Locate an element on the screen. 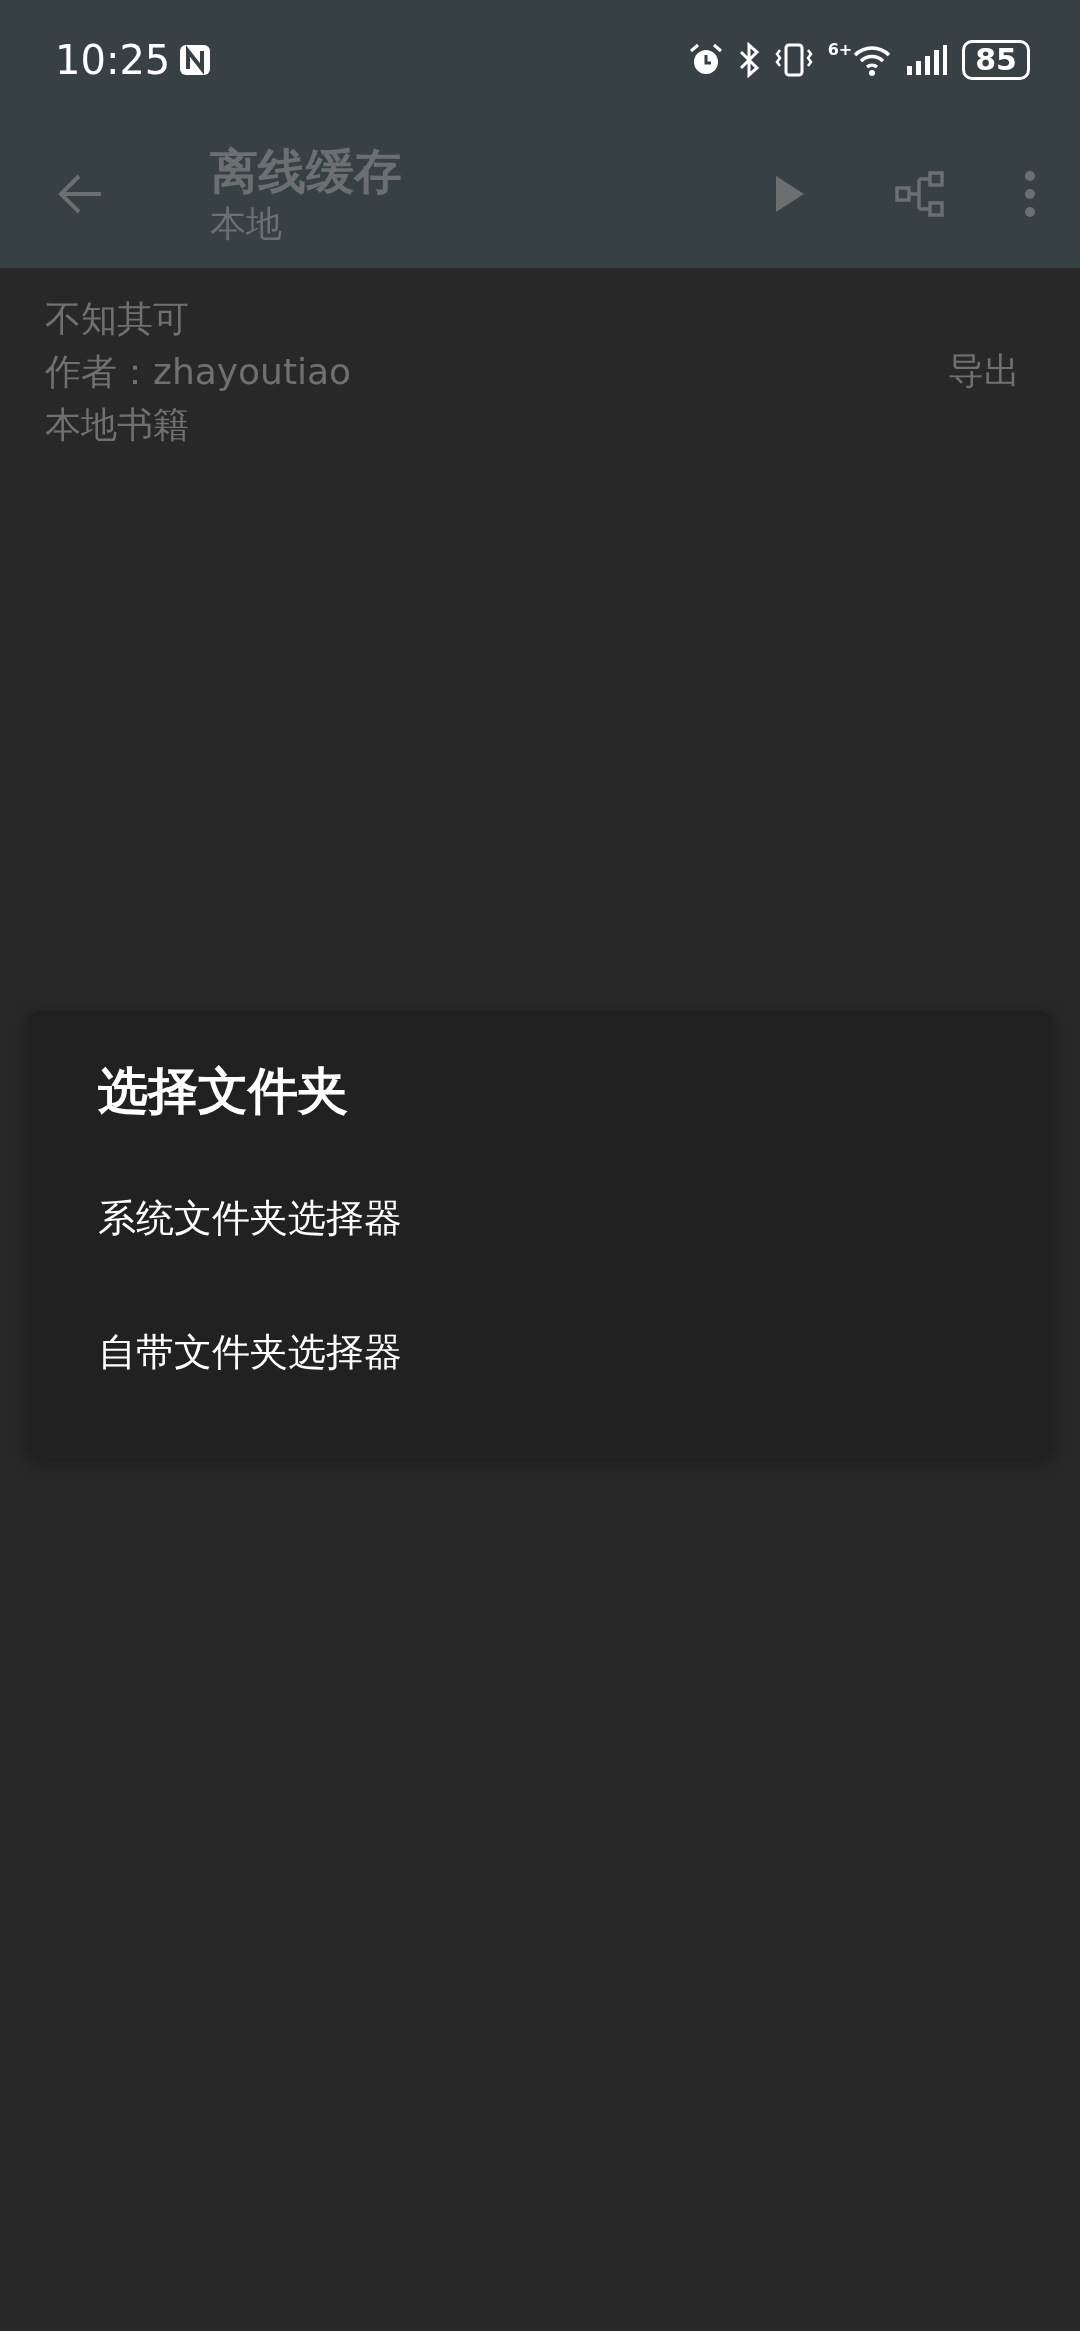  status-time: 10:25 is located at coordinates (113, 60).